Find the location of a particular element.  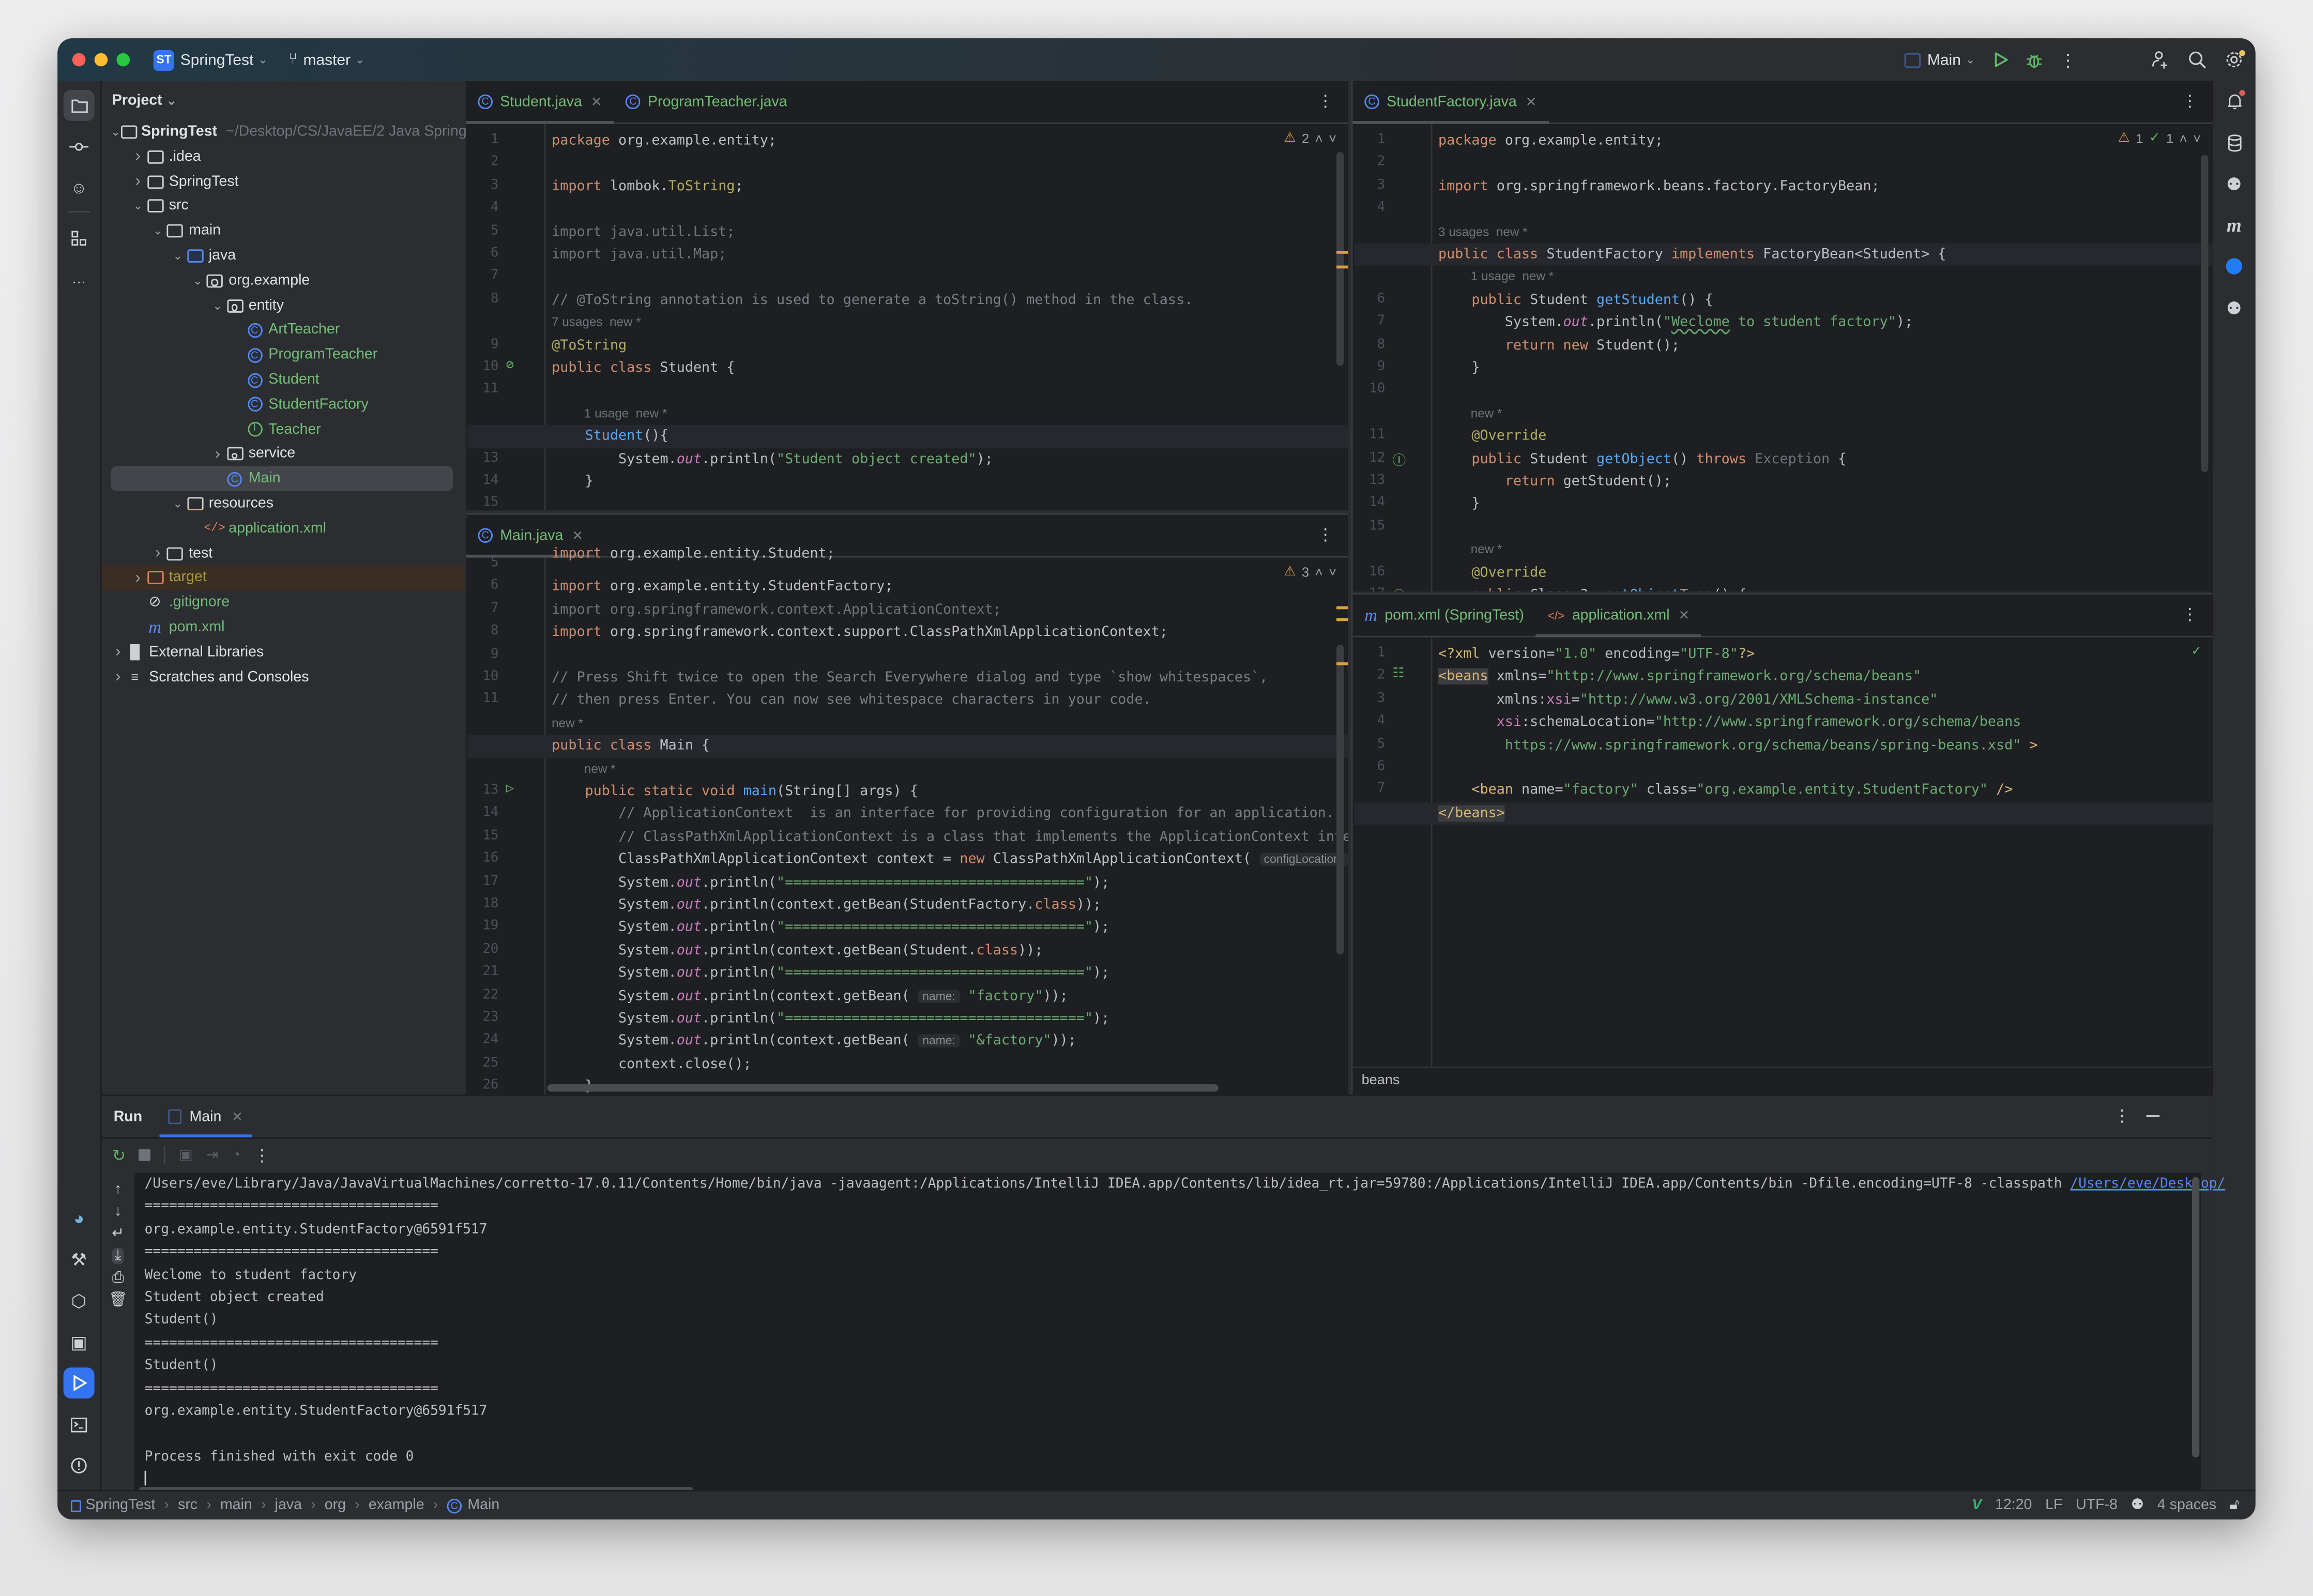

tree-item: › target is located at coordinates (283, 578).